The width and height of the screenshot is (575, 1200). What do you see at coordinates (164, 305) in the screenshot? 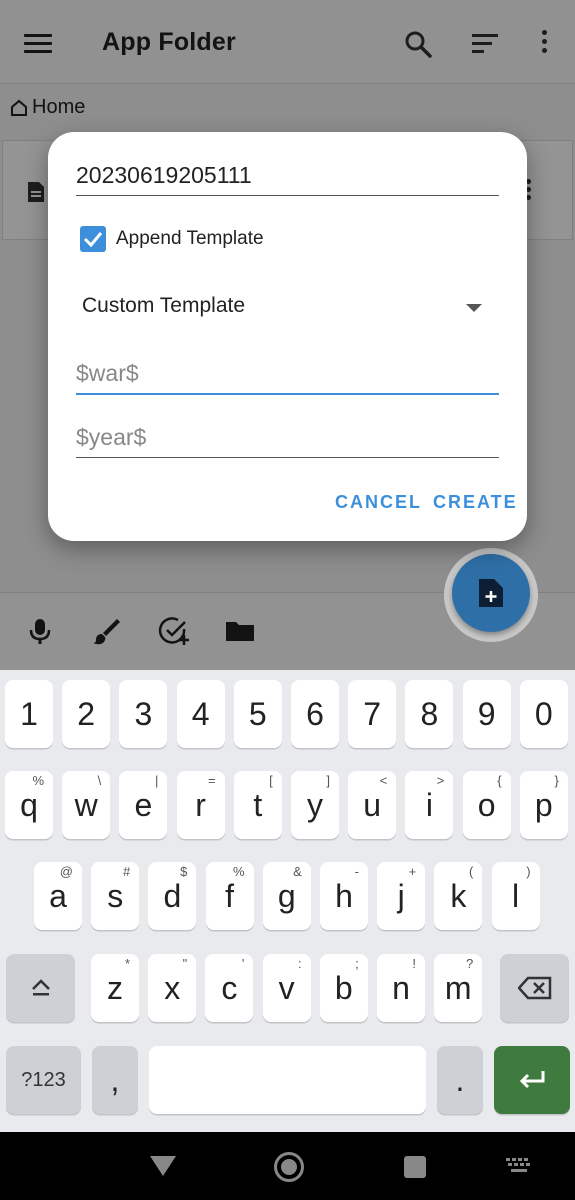
I see `template-selected-value: Custom Template` at bounding box center [164, 305].